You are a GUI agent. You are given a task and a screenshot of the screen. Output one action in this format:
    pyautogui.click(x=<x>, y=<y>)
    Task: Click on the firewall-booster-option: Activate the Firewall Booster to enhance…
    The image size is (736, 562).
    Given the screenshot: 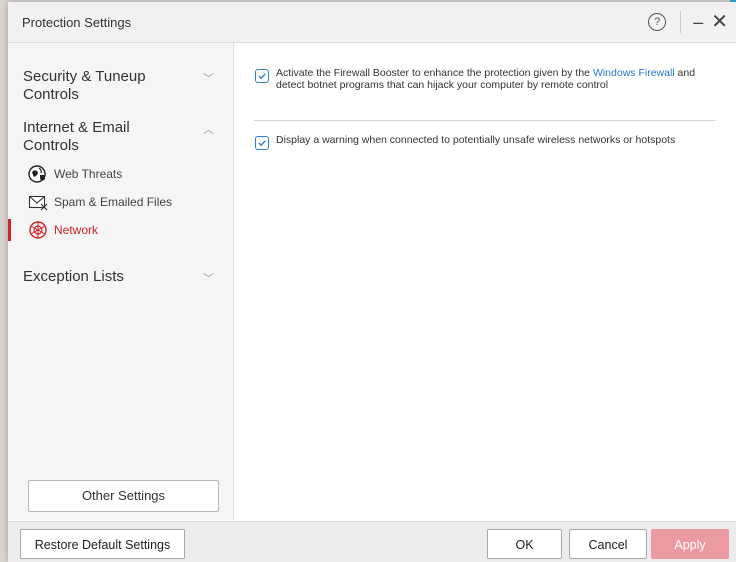 What is the action you would take?
    pyautogui.click(x=480, y=79)
    